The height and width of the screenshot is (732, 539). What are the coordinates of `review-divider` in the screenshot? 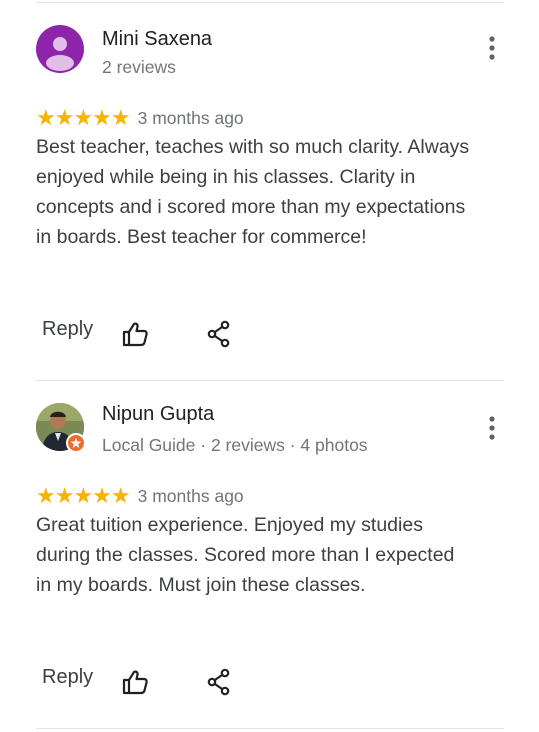 It's located at (270, 380).